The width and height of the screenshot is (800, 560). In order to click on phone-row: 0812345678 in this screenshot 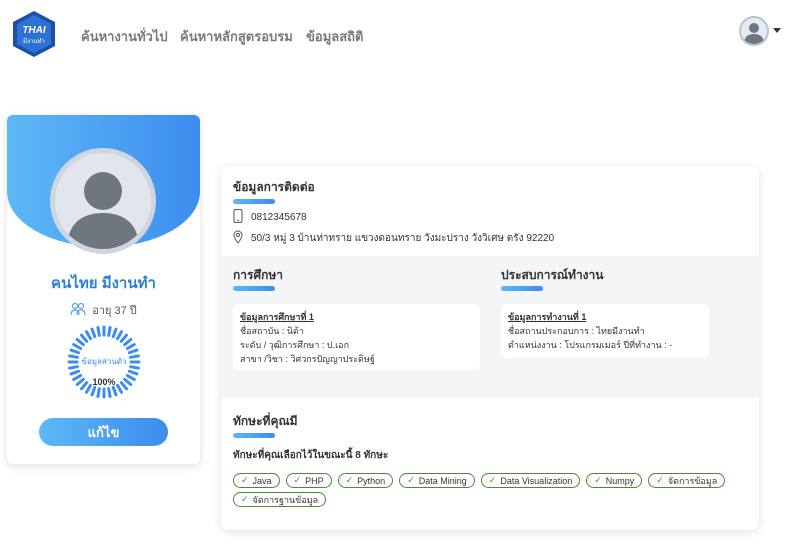, I will do `click(270, 217)`.